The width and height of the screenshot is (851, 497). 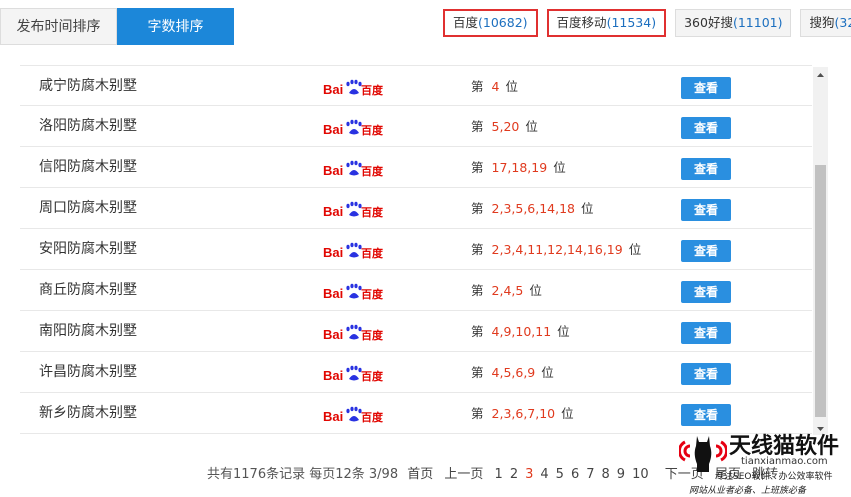 What do you see at coordinates (88, 331) in the screenshot?
I see `keyword-text: 南阳防腐木别墅` at bounding box center [88, 331].